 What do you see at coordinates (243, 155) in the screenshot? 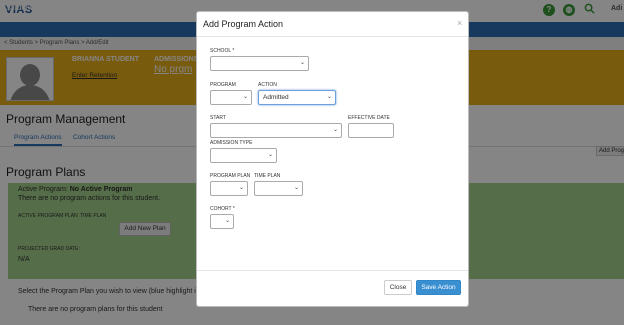
I see `admission-type-select: ⌄` at bounding box center [243, 155].